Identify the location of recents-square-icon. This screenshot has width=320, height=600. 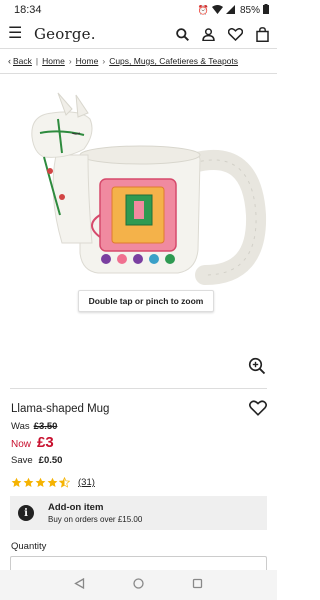
(197, 585).